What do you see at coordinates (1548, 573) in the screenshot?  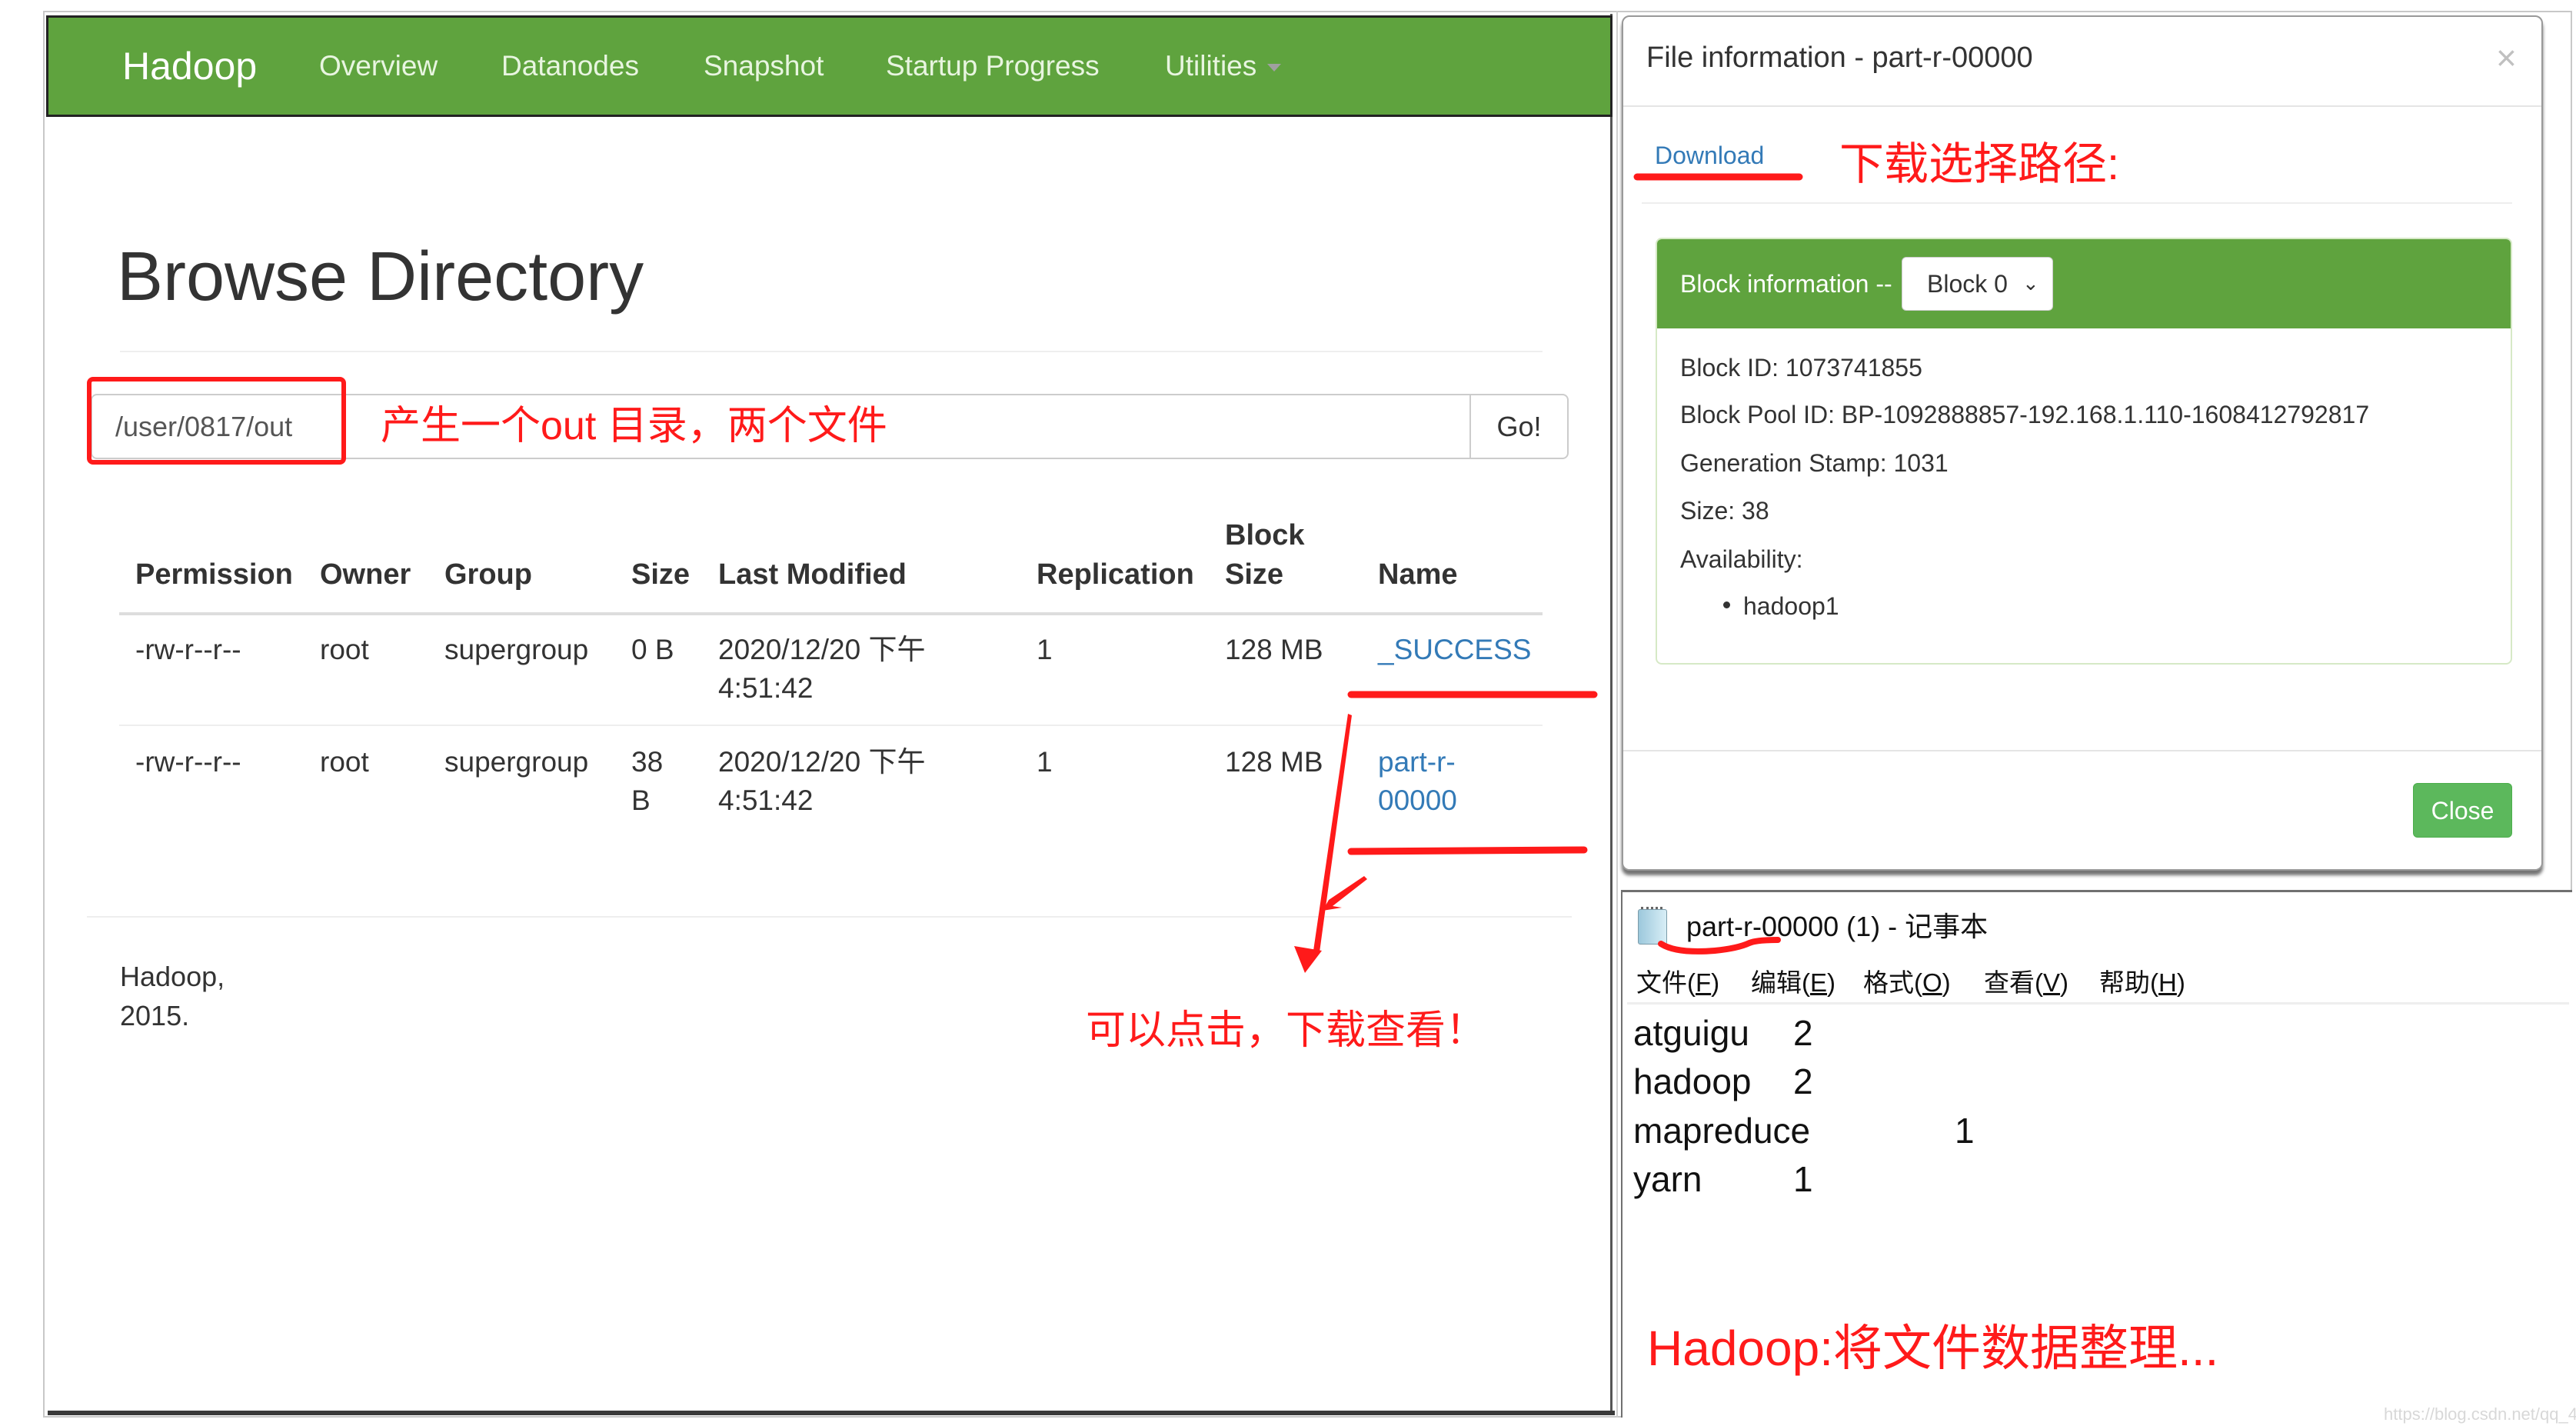 I see `annotation-overlay` at bounding box center [1548, 573].